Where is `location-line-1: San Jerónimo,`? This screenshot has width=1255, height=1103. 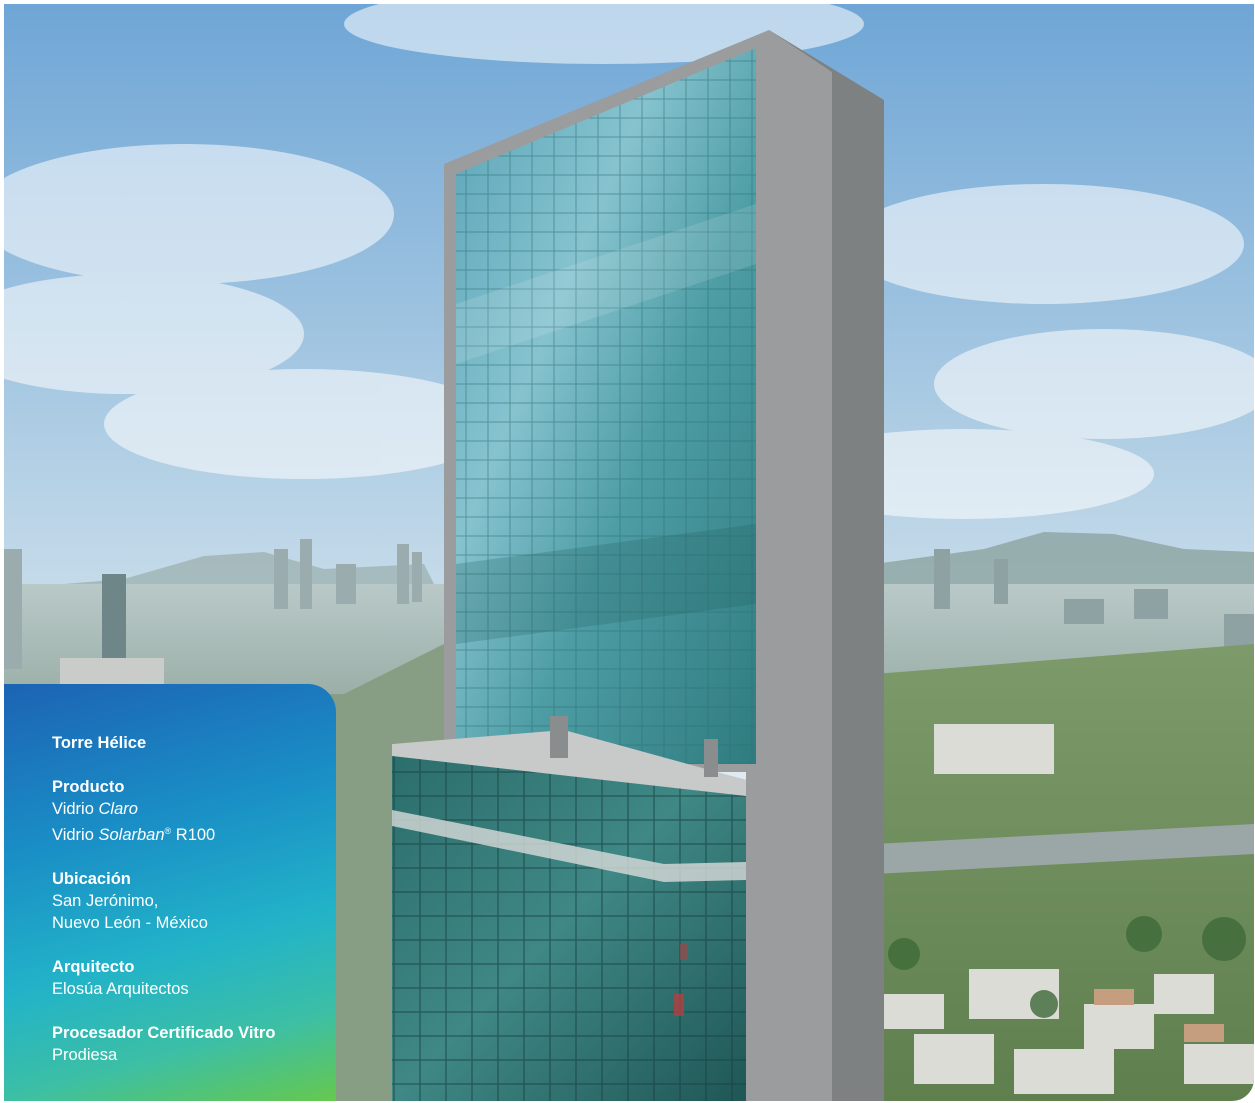 location-line-1: San Jerónimo, is located at coordinates (105, 901).